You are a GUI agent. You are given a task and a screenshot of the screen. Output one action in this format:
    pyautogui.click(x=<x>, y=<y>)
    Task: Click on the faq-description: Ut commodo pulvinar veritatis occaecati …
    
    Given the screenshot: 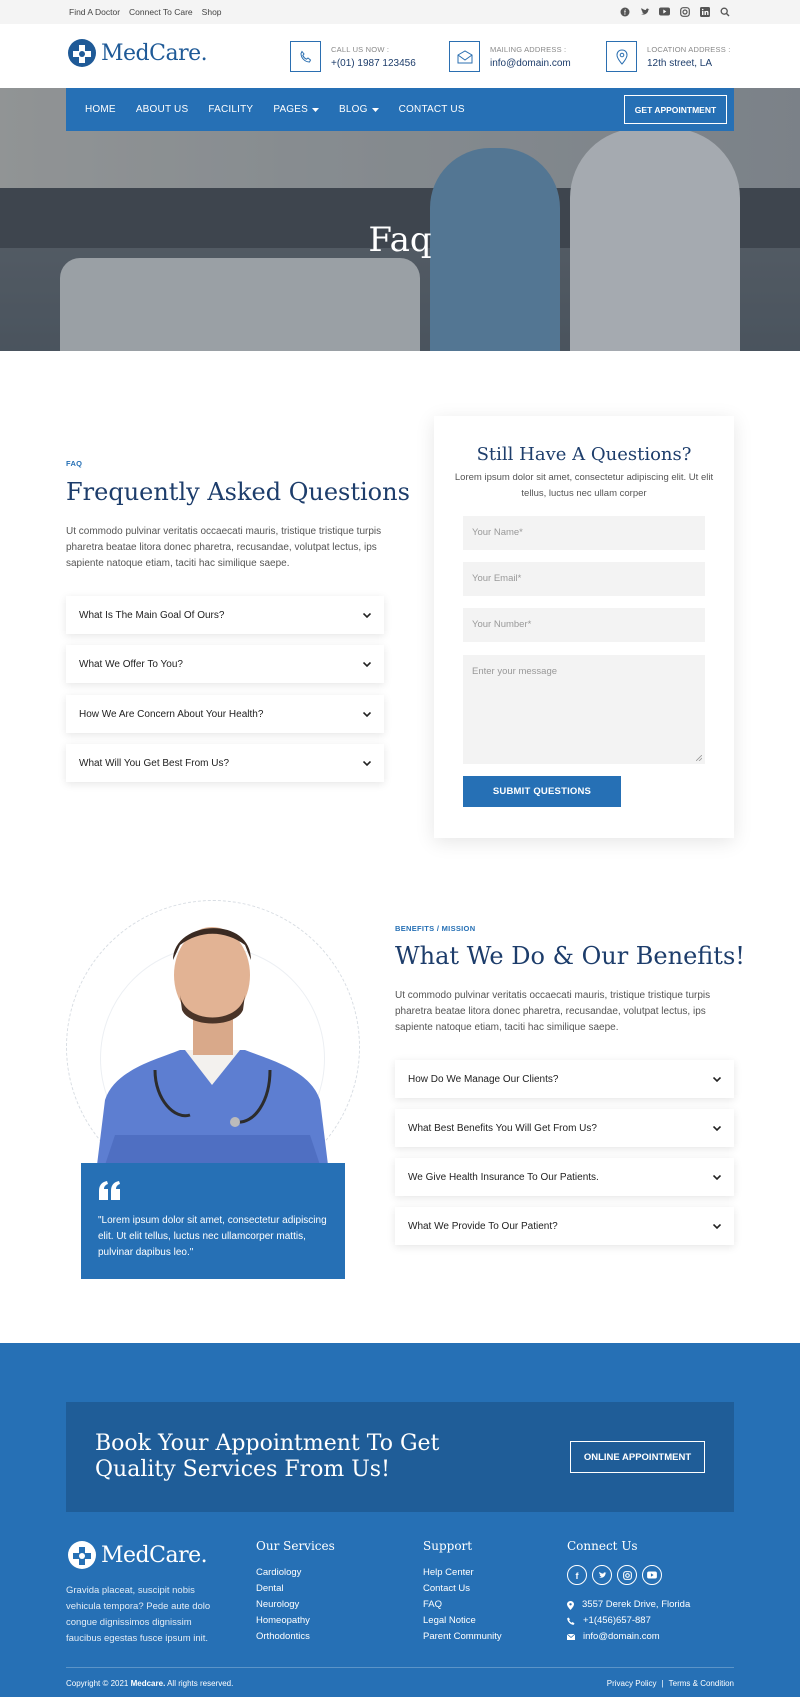 What is the action you would take?
    pyautogui.click(x=224, y=547)
    